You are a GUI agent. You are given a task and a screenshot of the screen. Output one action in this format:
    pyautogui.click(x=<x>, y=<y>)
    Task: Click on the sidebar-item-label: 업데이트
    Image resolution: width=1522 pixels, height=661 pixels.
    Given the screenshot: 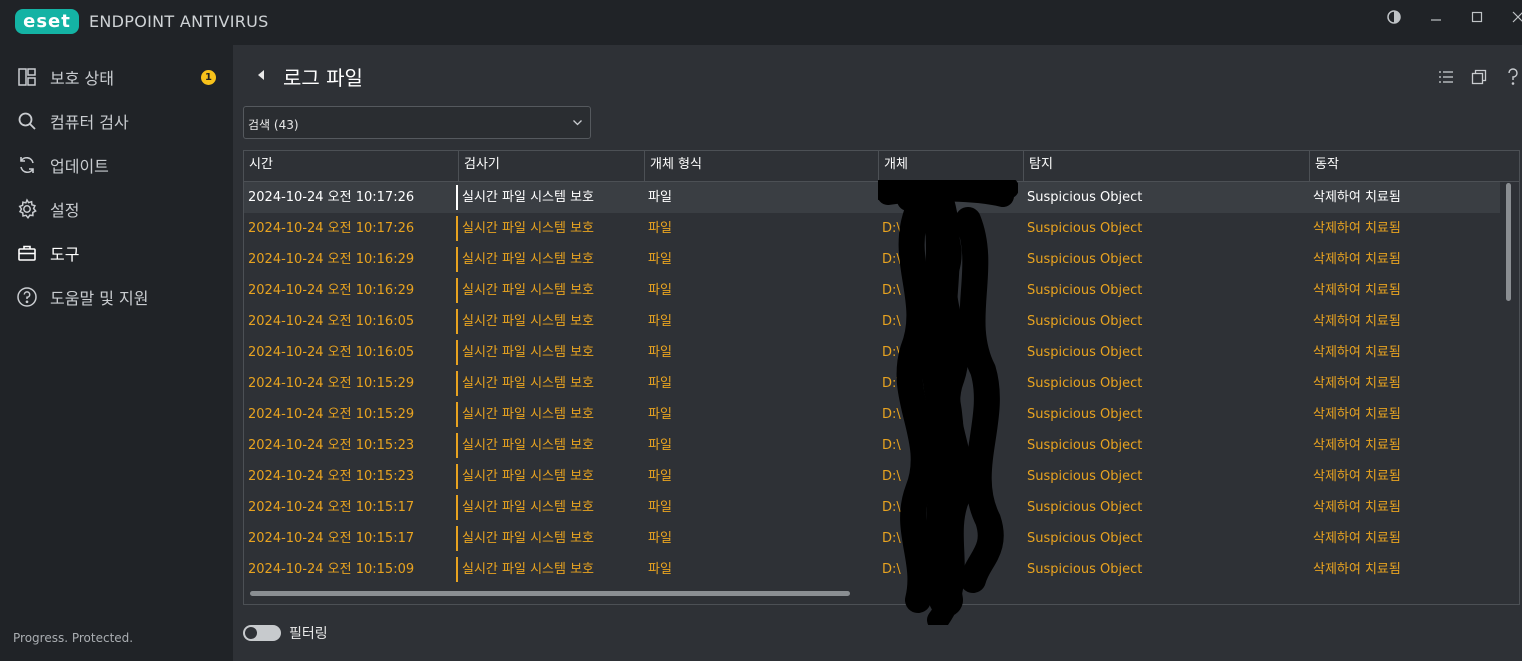 What is the action you would take?
    pyautogui.click(x=79, y=166)
    